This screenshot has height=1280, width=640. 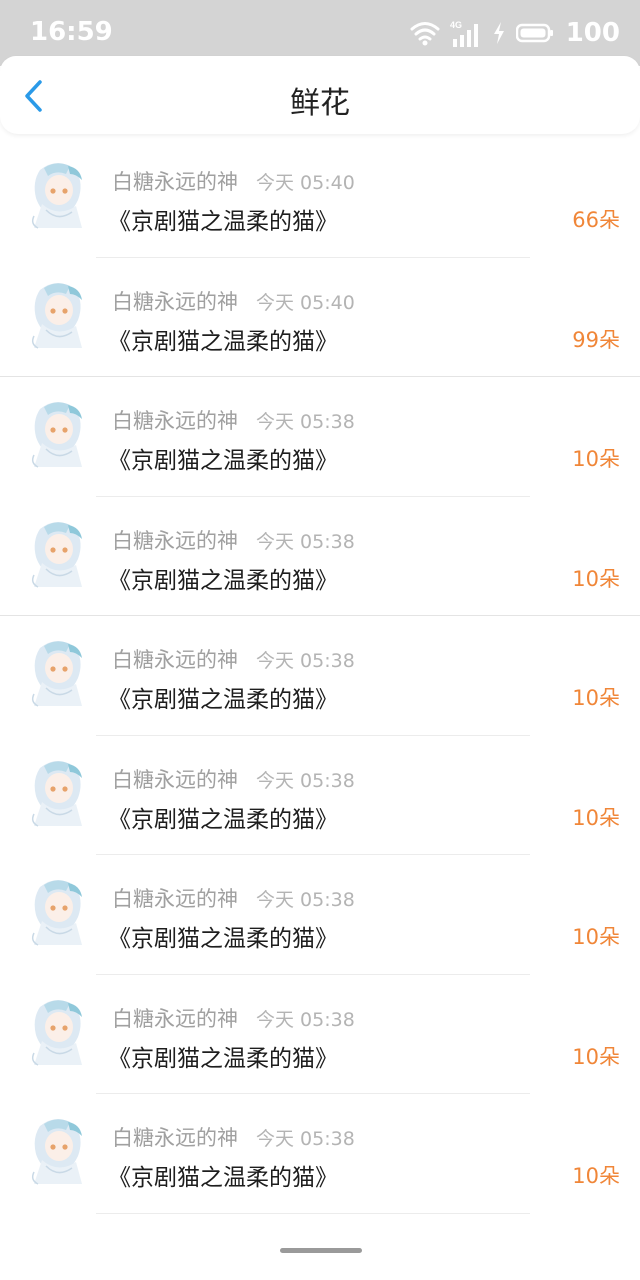 I want to click on battery-icon, so click(x=534, y=33).